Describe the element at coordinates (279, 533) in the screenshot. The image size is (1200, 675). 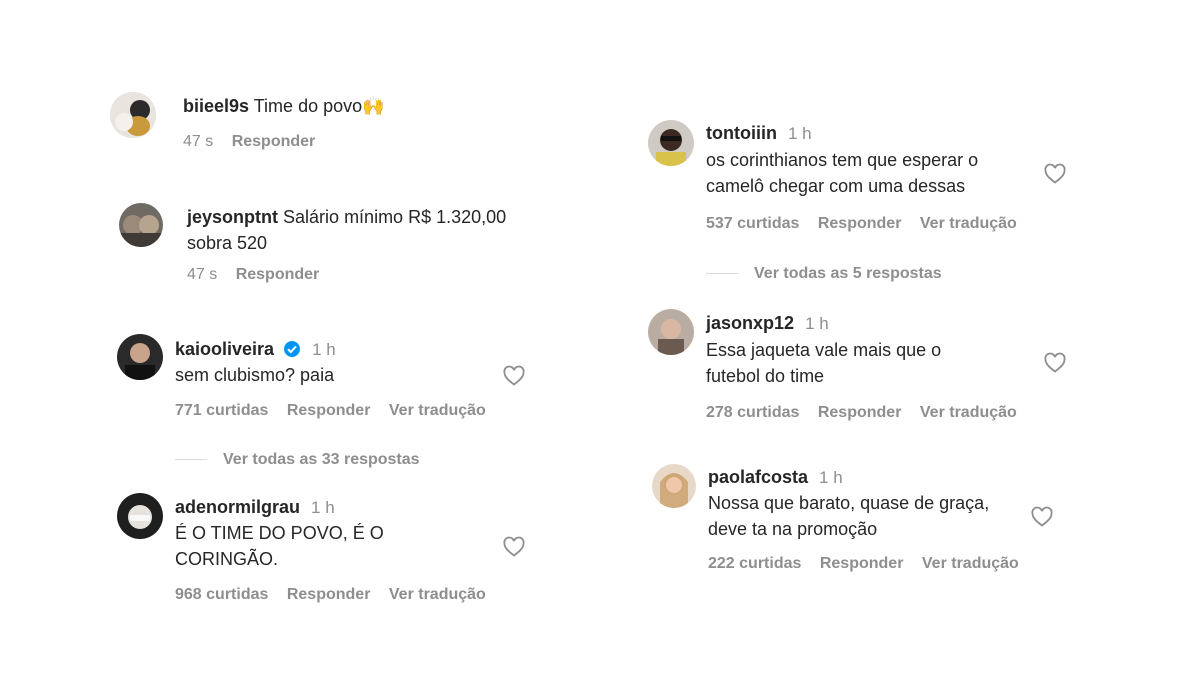
I see `comment-text: É O TIME DO POVO, É O` at that location.